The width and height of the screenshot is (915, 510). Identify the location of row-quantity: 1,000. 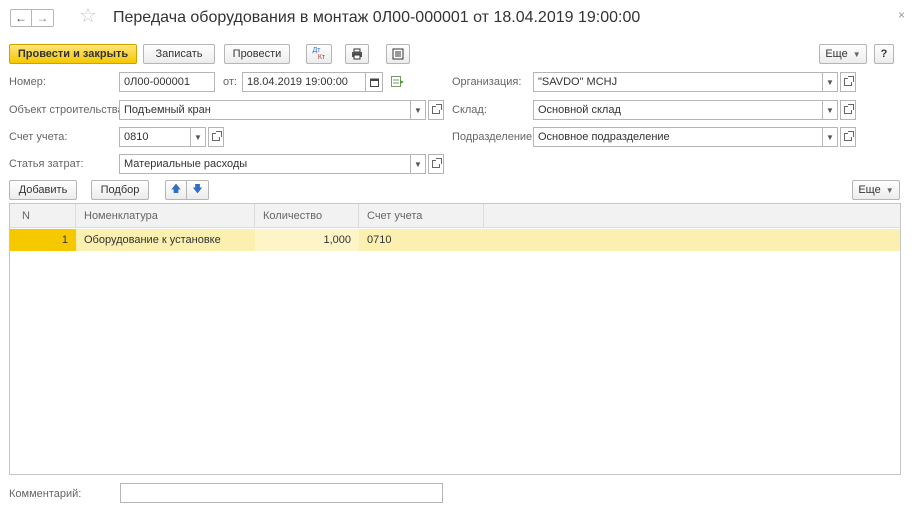
(307, 240).